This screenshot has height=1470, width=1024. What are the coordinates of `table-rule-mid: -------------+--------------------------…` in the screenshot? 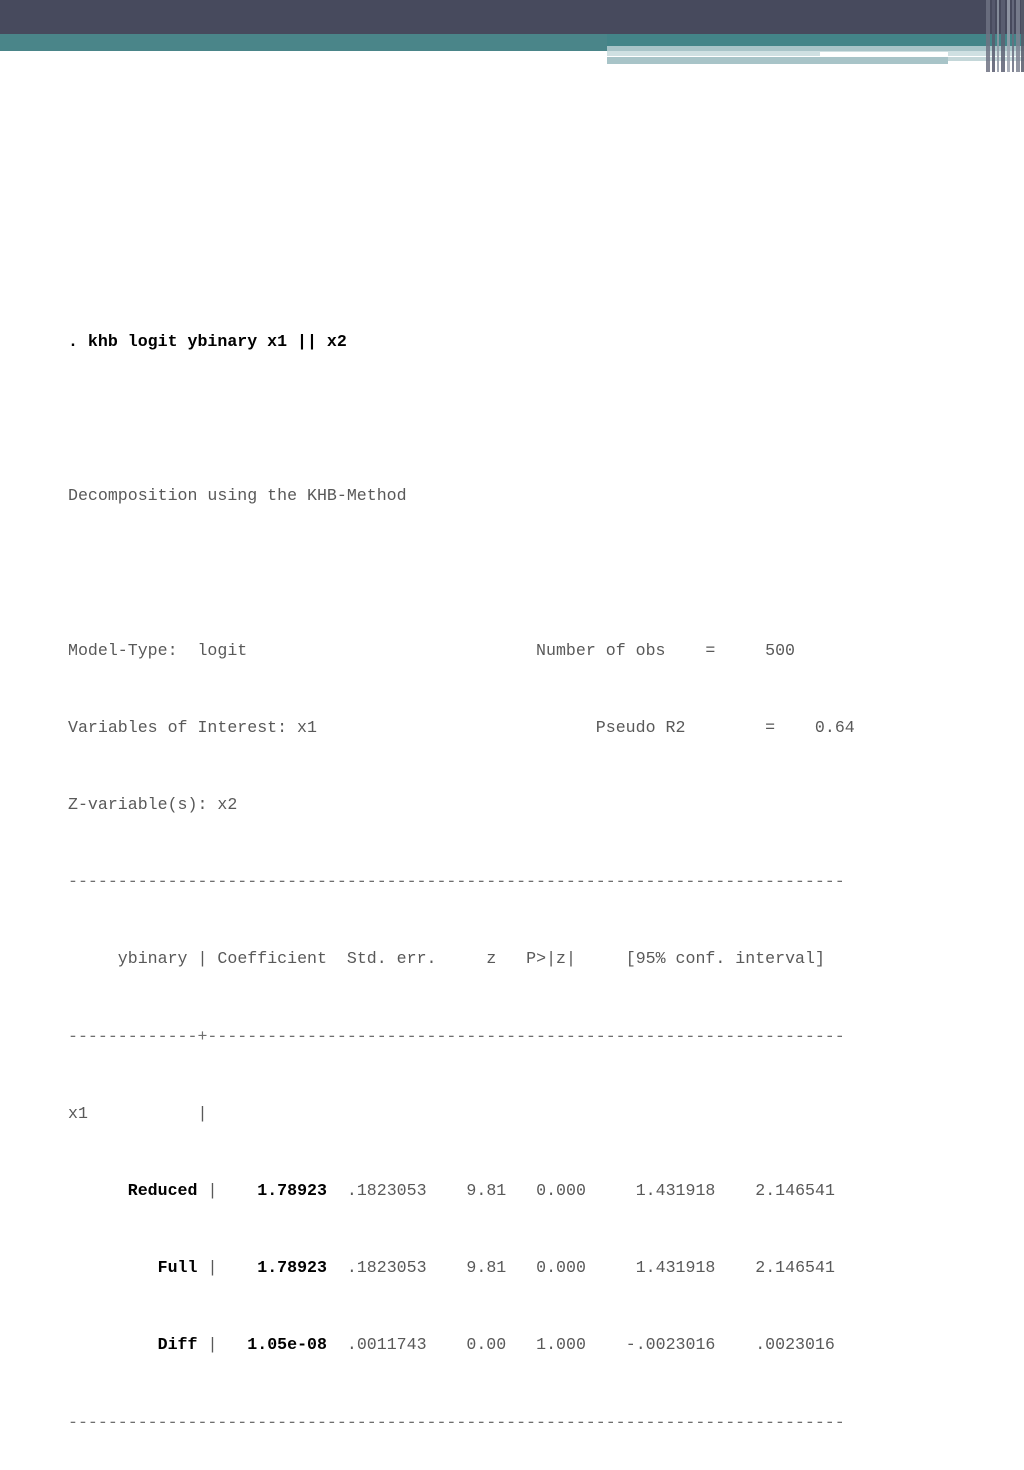 It's located at (456, 1036).